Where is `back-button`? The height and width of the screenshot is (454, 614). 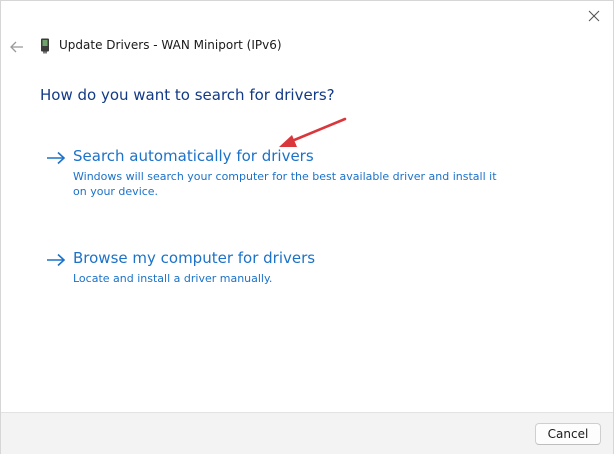
back-button is located at coordinates (17, 46).